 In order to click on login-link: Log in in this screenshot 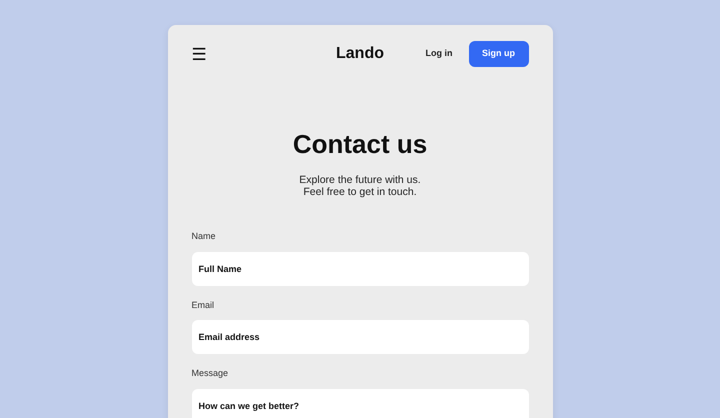, I will do `click(439, 54)`.